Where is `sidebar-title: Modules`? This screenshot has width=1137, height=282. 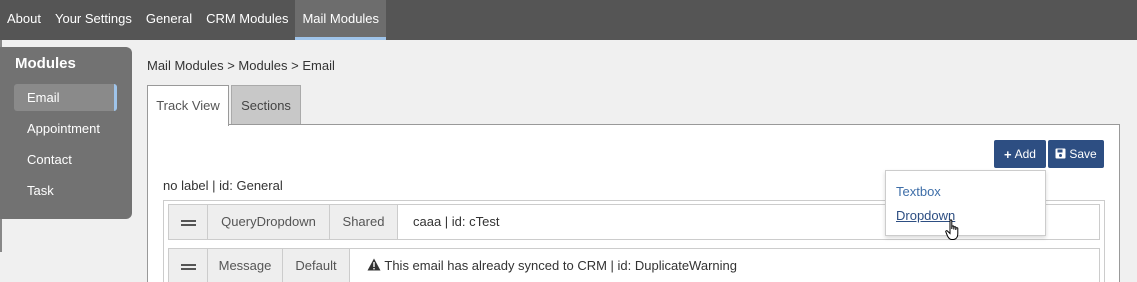 sidebar-title: Modules is located at coordinates (45, 63).